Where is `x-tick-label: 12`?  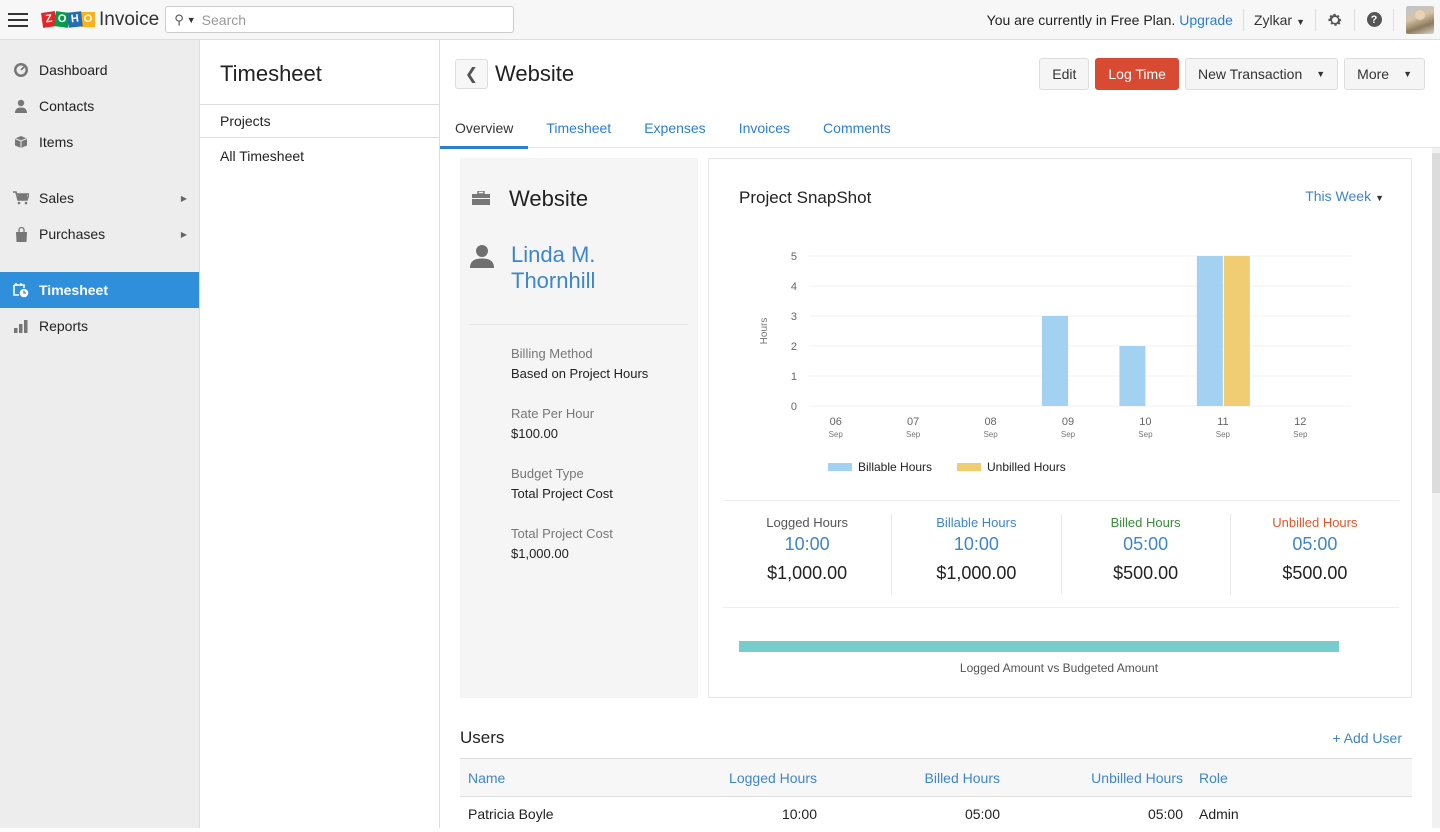 x-tick-label: 12 is located at coordinates (1300, 422).